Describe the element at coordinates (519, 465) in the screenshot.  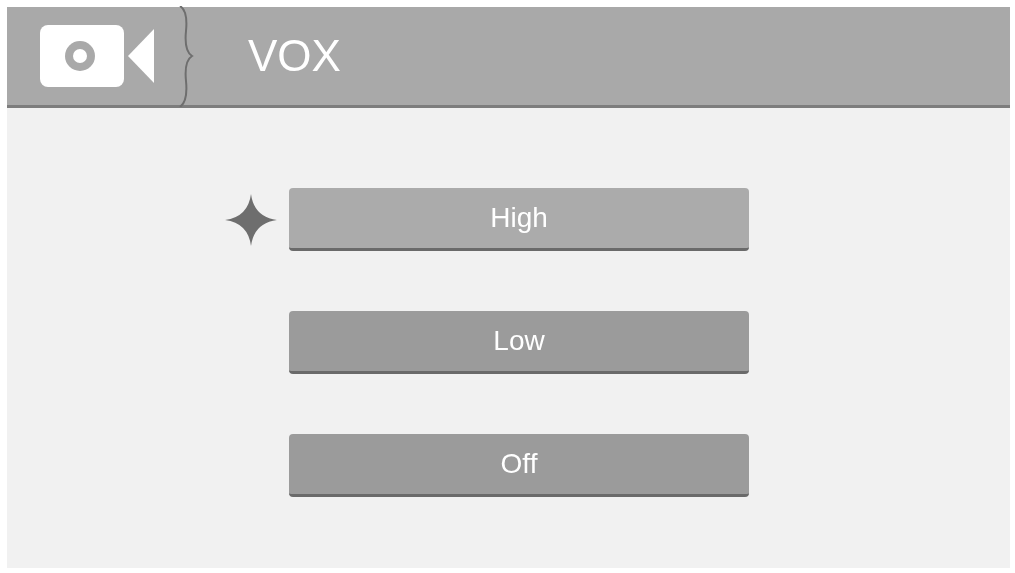
I see `option-button: Off` at that location.